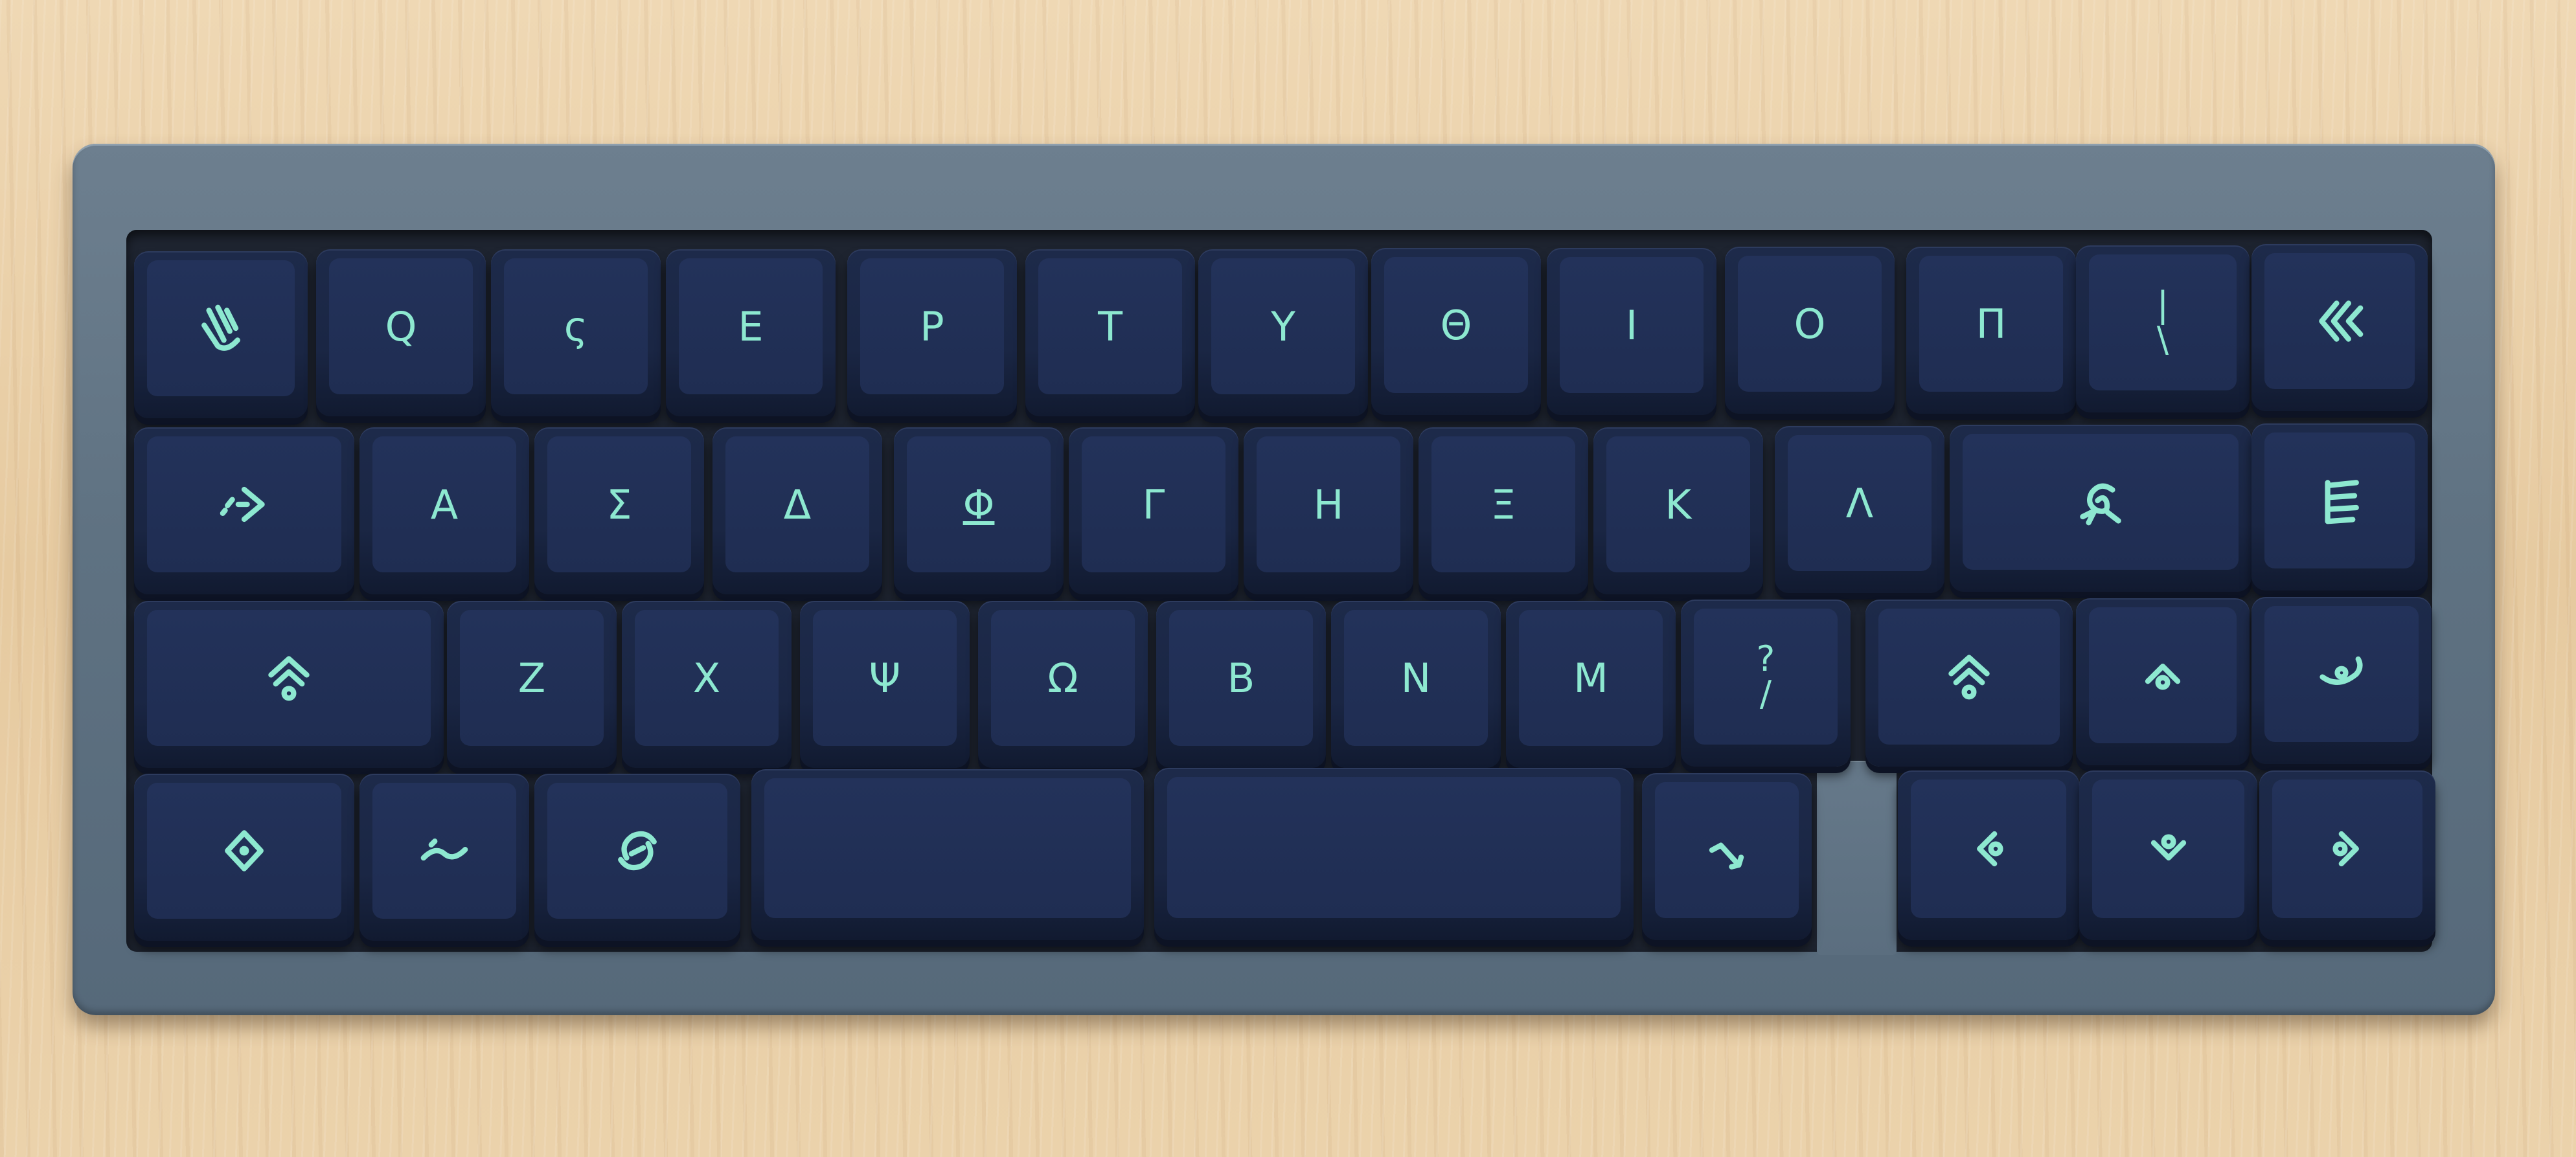 The image size is (2576, 1157). What do you see at coordinates (1991, 324) in the screenshot?
I see `key-legend: Π` at bounding box center [1991, 324].